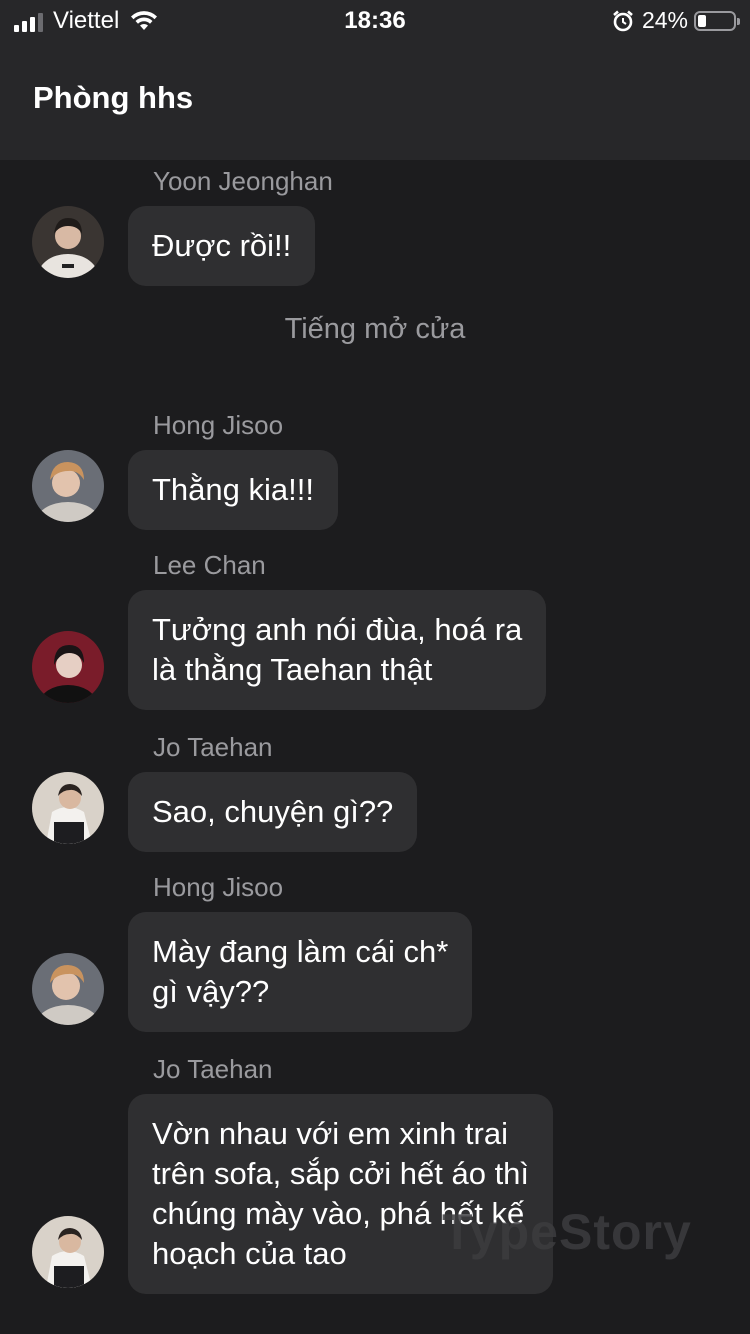 This screenshot has height=1334, width=750. Describe the element at coordinates (375, 21) in the screenshot. I see `status-bar: Viettel 18:36 24%` at that location.